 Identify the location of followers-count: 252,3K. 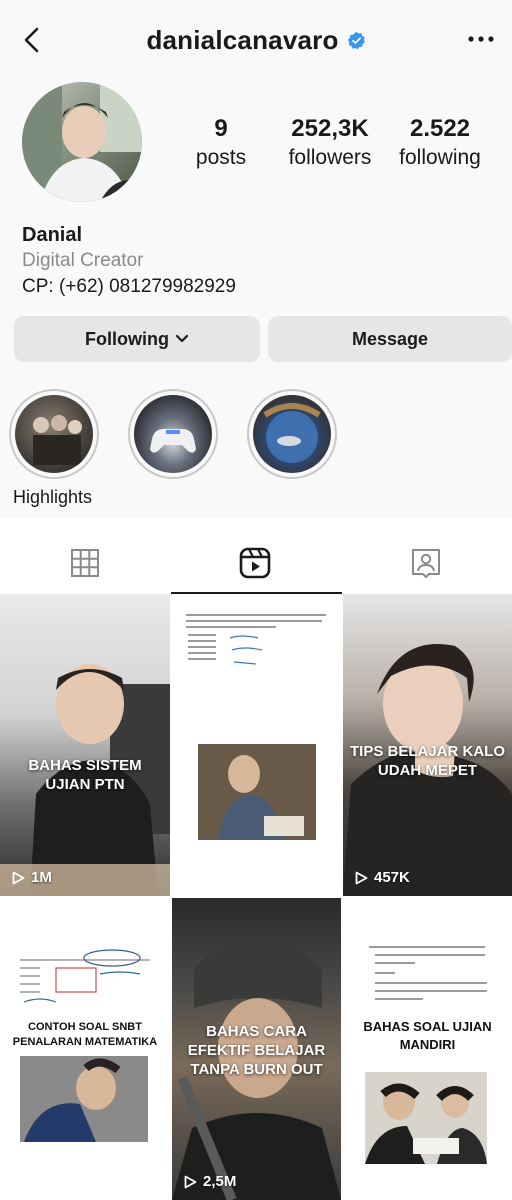
(330, 128).